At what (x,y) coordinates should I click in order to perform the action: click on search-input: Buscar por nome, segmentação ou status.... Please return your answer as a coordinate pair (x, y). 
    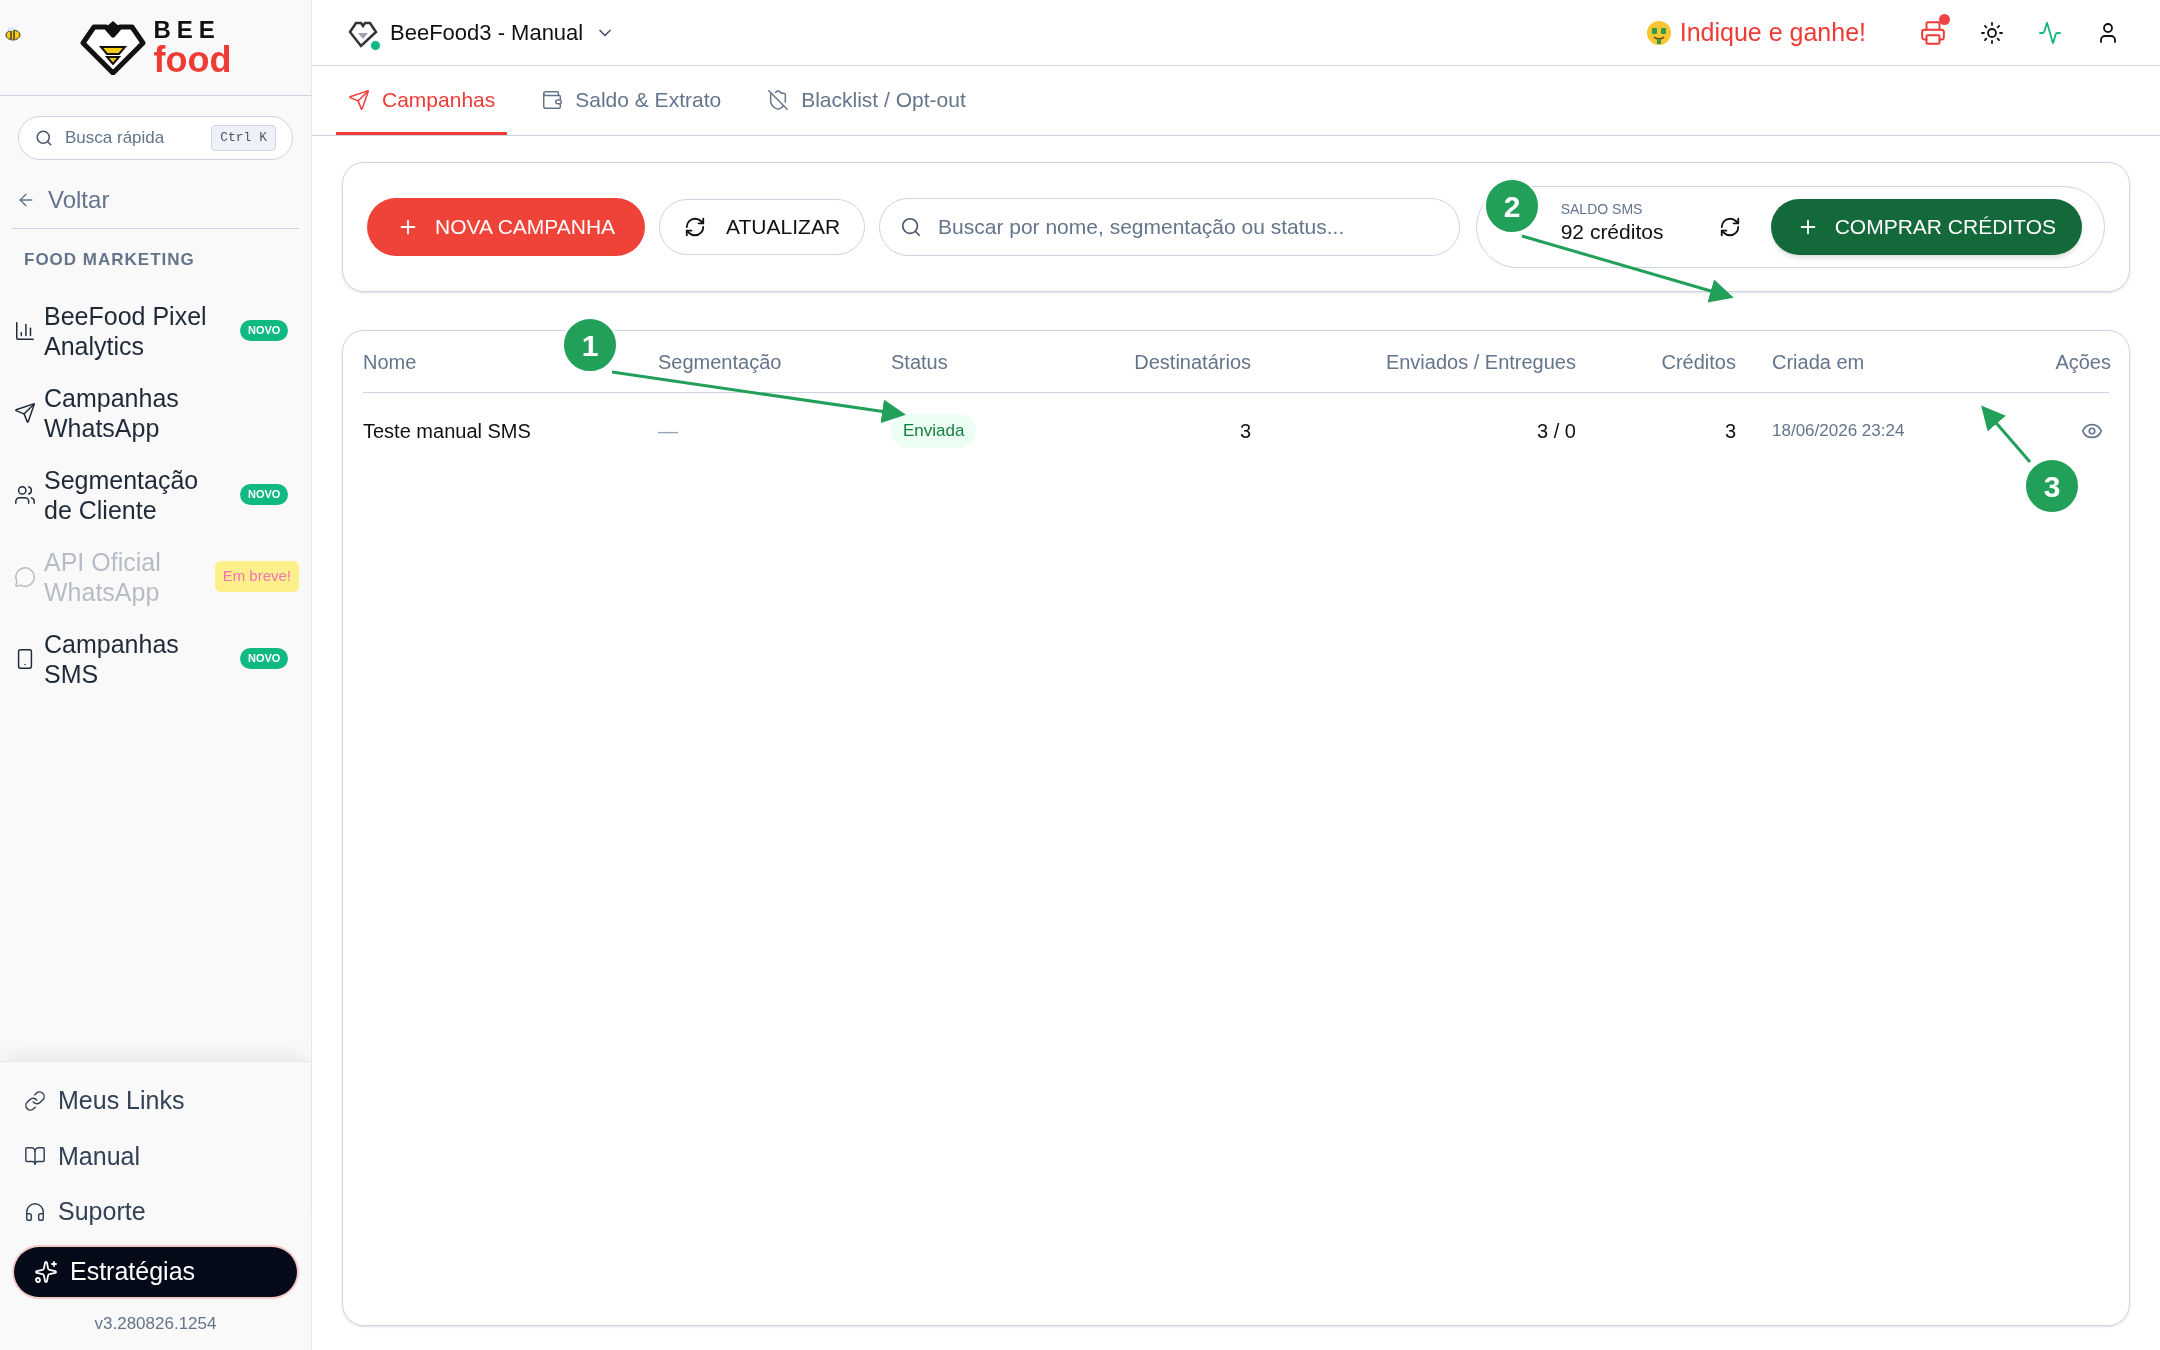
    Looking at the image, I should click on (1188, 227).